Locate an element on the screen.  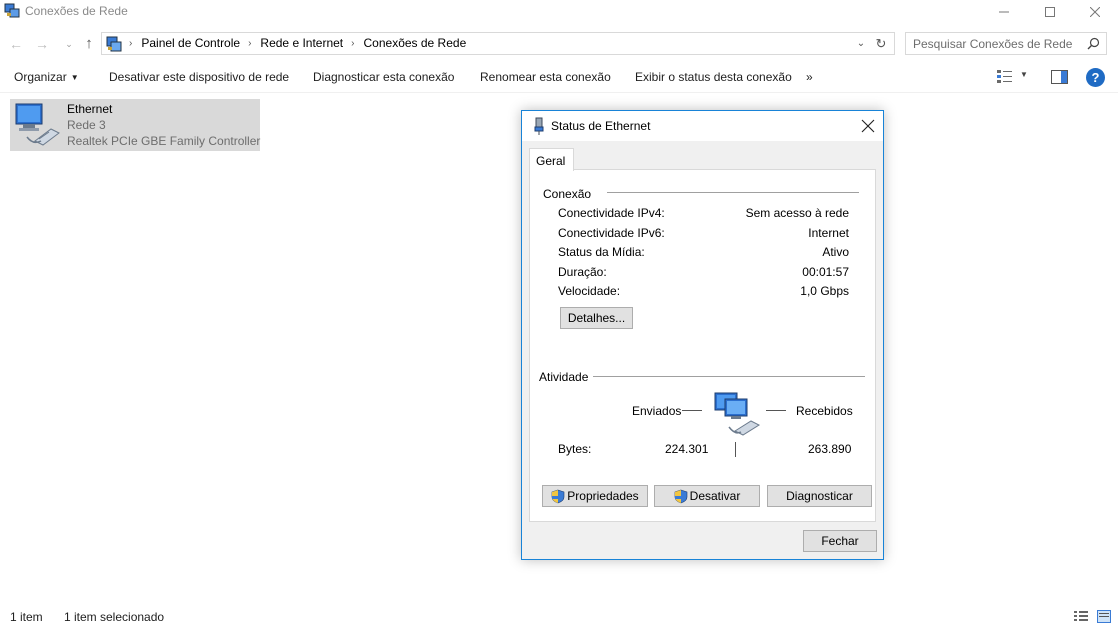
ipv4-value: Sem acesso à rede is located at coordinates (797, 213).